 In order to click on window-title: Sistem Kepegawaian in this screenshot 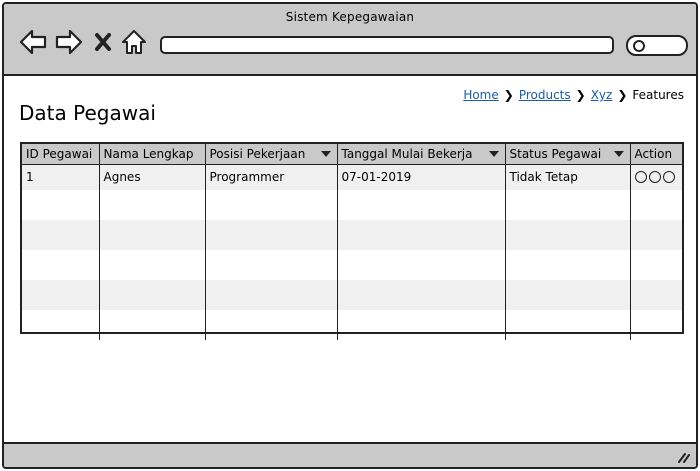, I will do `click(350, 17)`.